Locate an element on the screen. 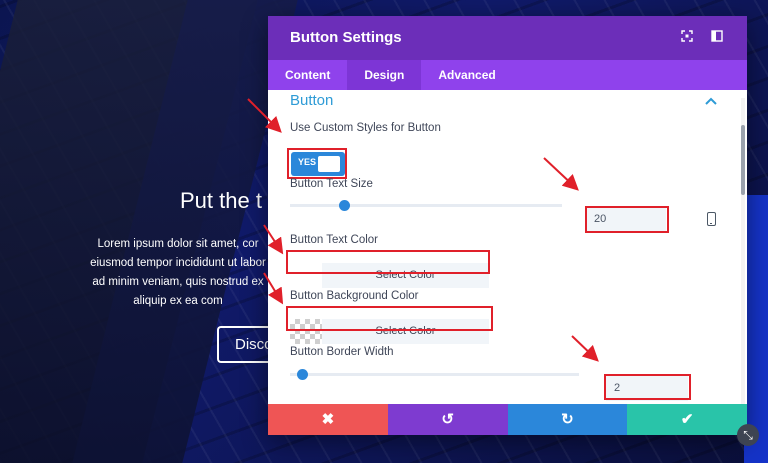 This screenshot has width=768, height=463. arrow-border-width is located at coordinates (585, 348).